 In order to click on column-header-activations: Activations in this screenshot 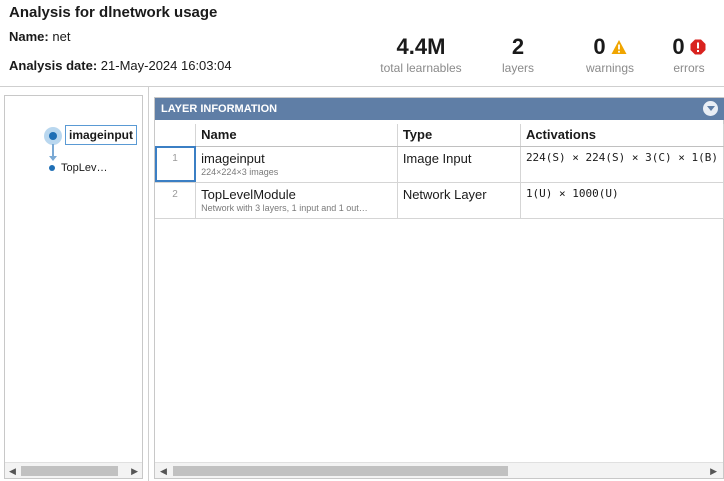, I will do `click(622, 135)`.